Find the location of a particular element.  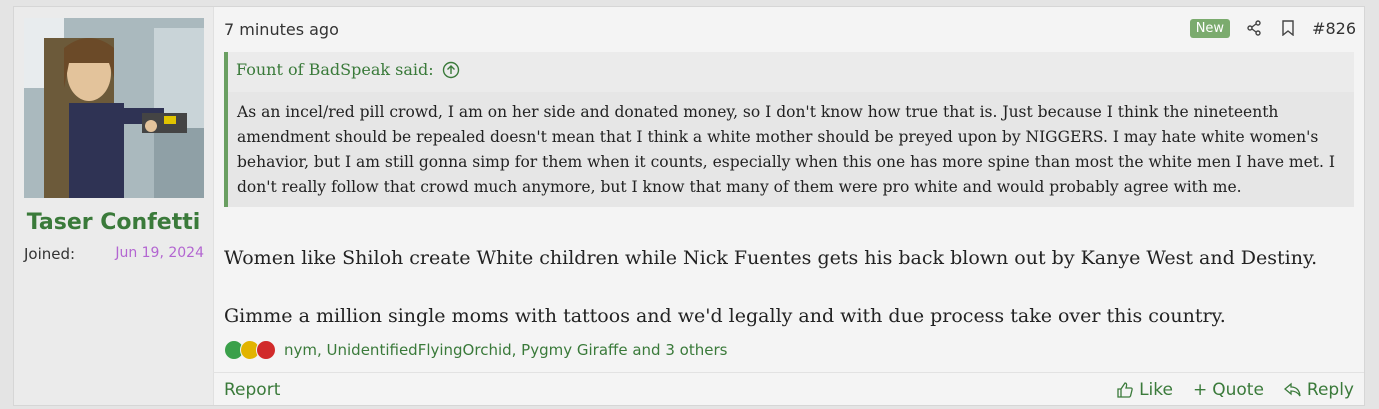

heart-reaction-icon is located at coordinates (266, 350).